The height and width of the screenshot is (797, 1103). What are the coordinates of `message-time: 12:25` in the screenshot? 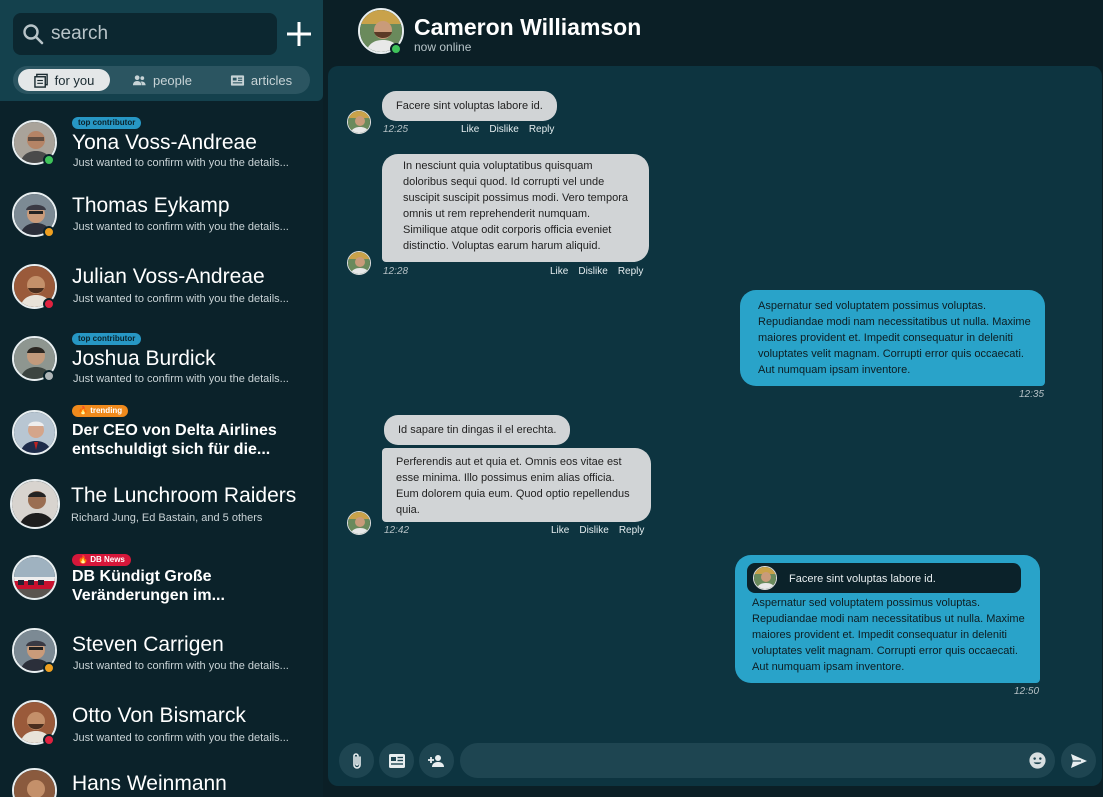 It's located at (396, 129).